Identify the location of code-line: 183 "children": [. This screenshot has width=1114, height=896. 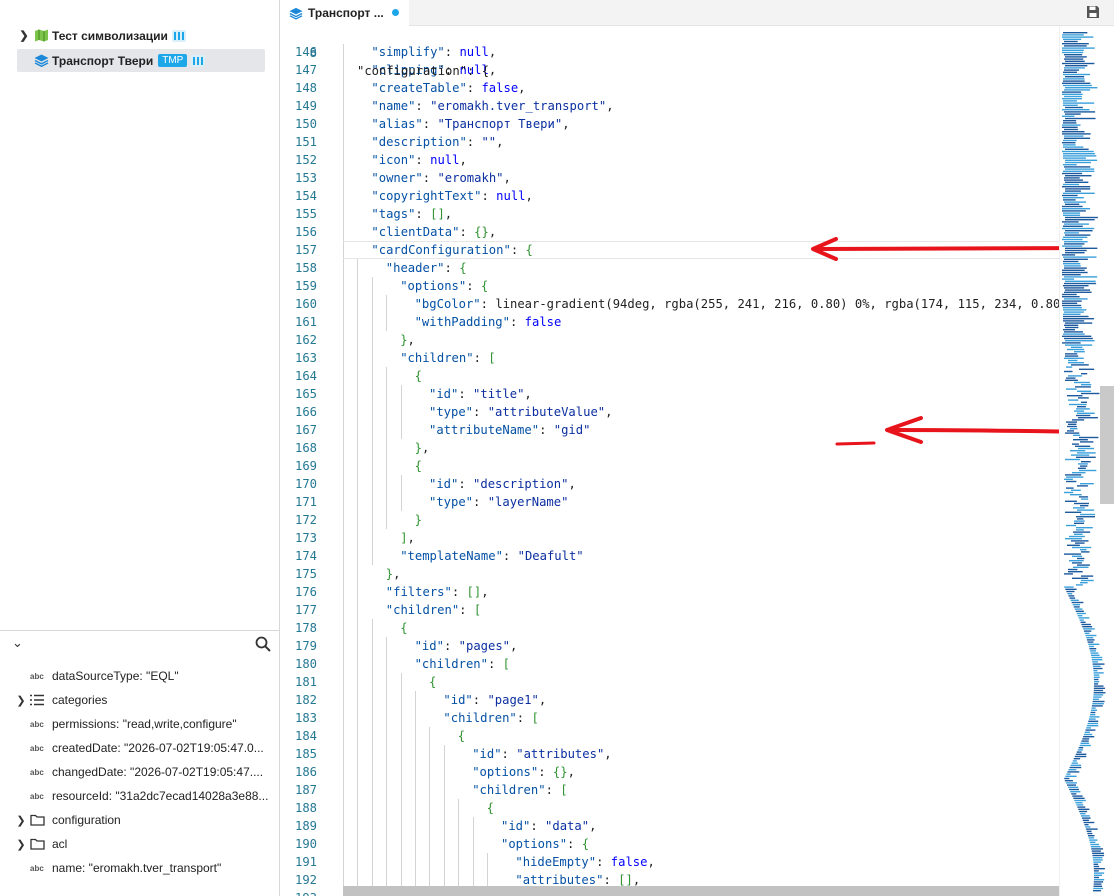
(670, 718).